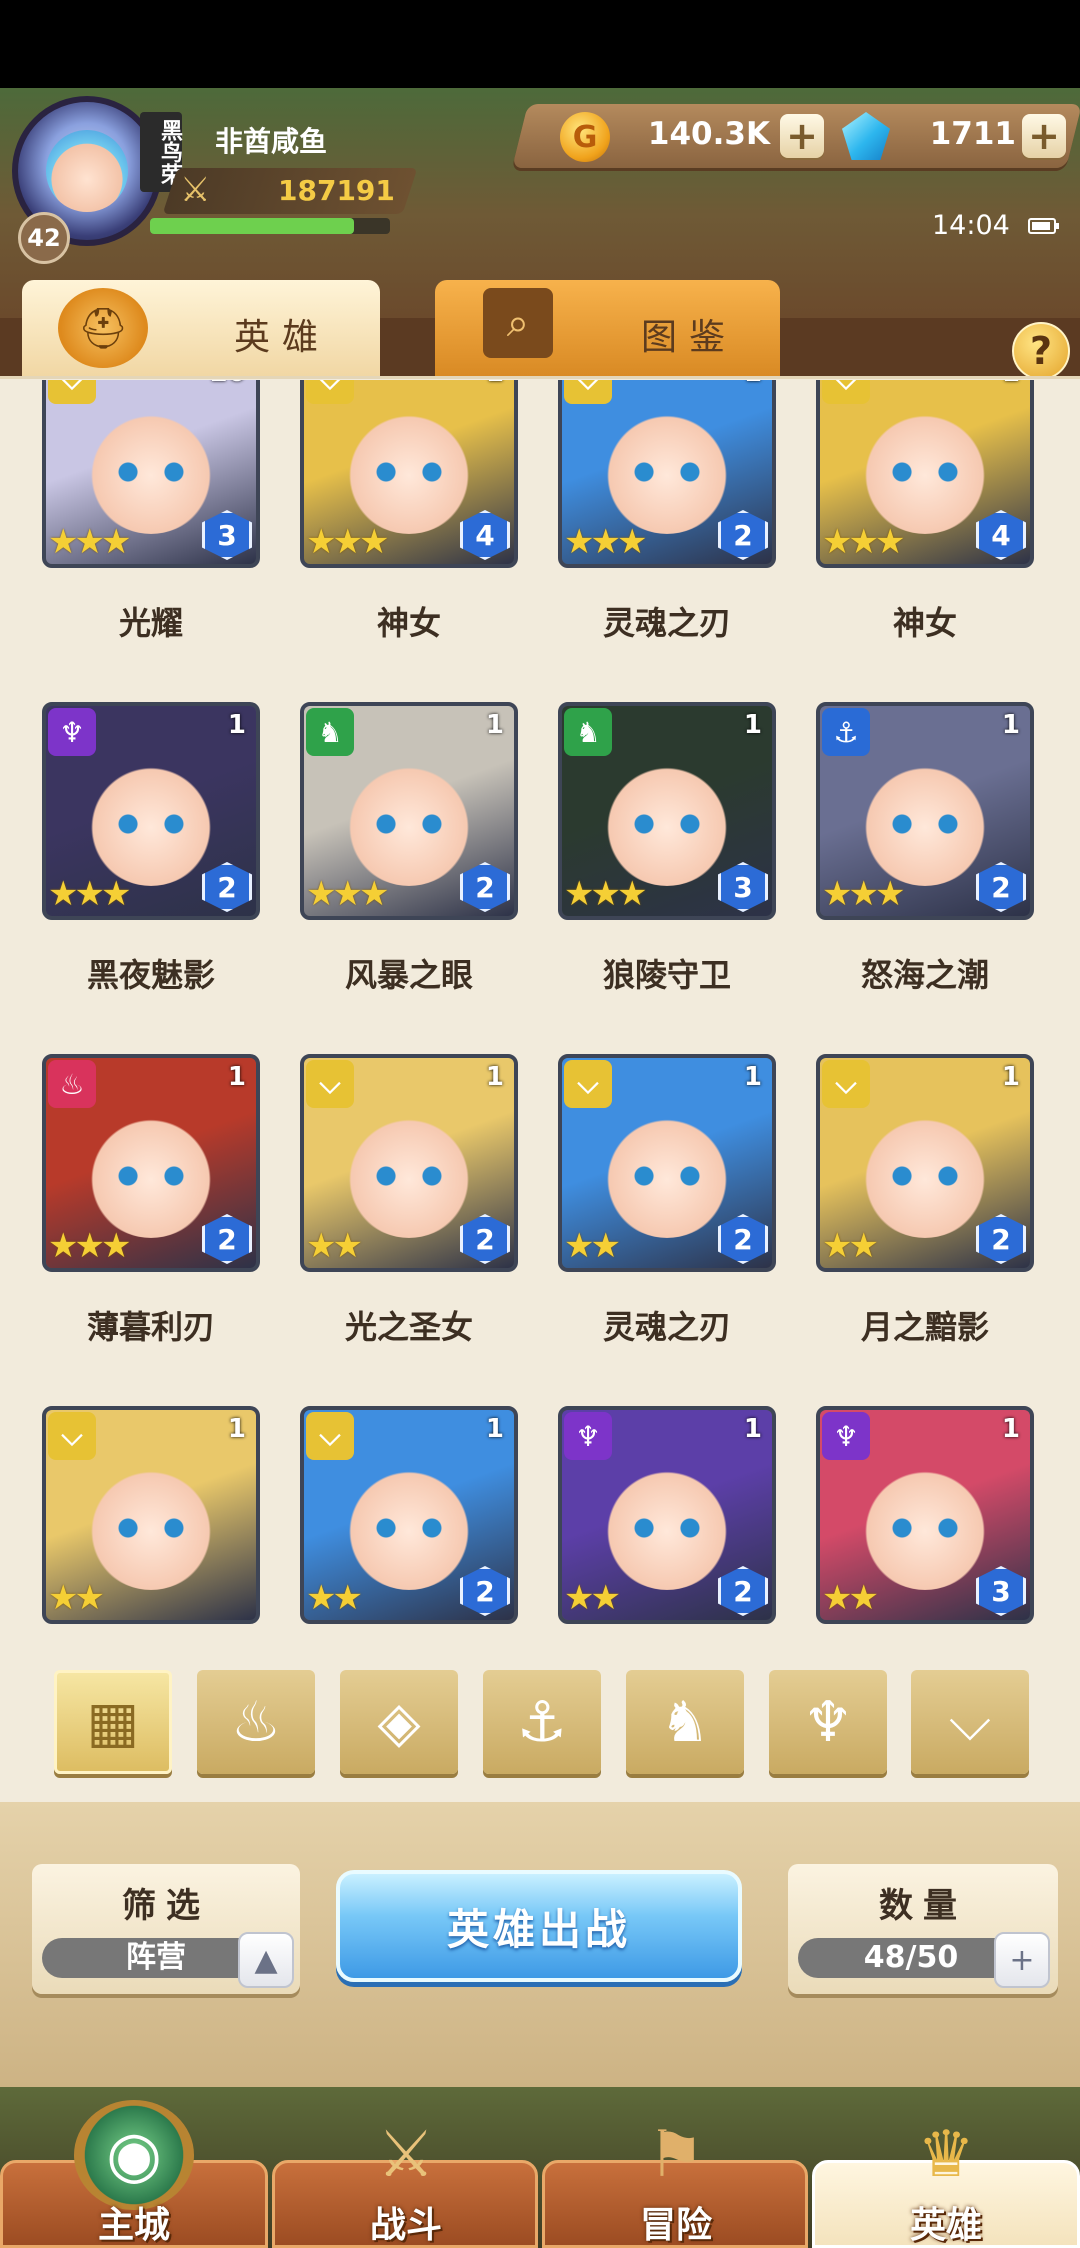 The width and height of the screenshot is (1080, 2248). I want to click on hero-card: ♞ 1 ★★★ 3, so click(667, 811).